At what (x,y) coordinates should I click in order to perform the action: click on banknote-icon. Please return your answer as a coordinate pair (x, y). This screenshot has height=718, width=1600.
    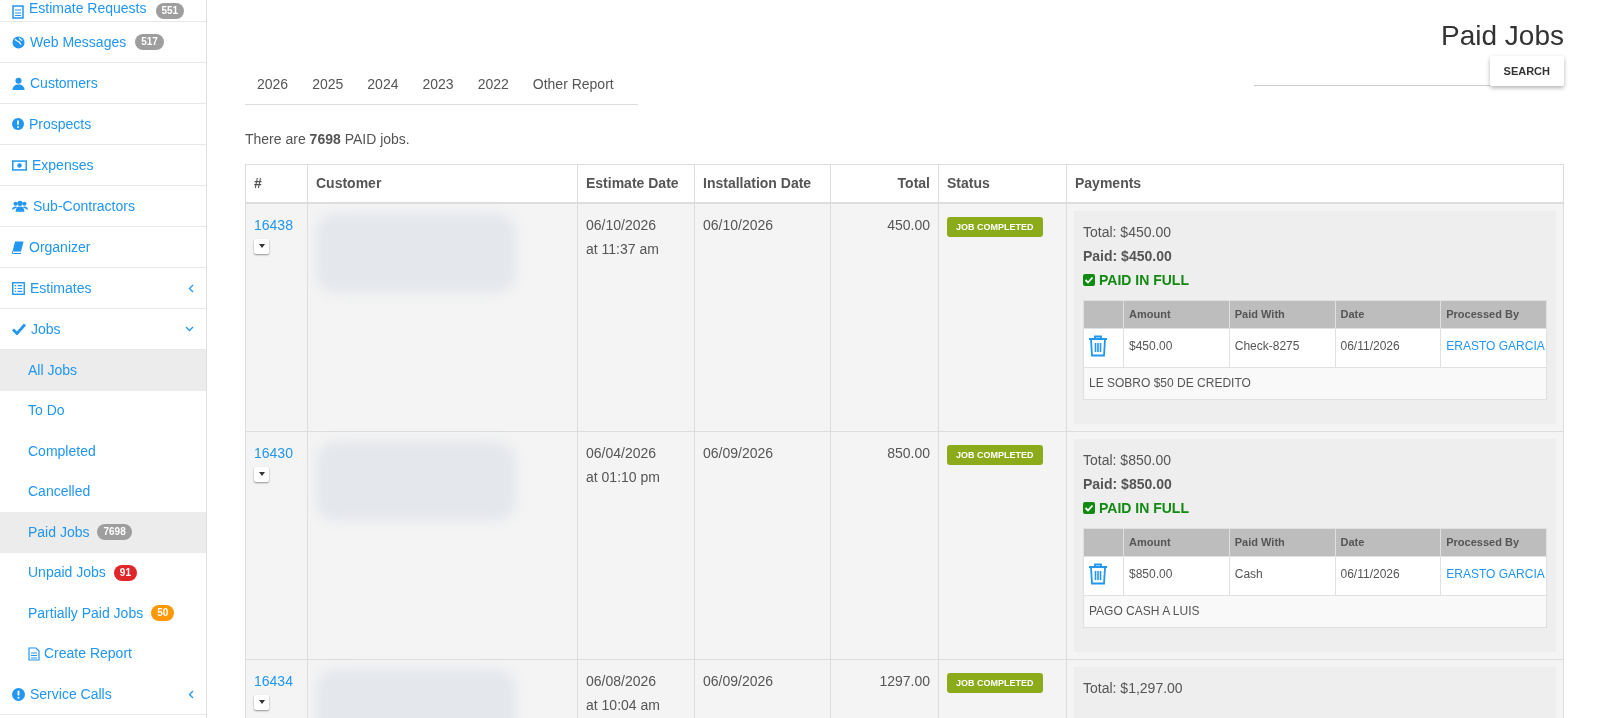
    Looking at the image, I should click on (19, 165).